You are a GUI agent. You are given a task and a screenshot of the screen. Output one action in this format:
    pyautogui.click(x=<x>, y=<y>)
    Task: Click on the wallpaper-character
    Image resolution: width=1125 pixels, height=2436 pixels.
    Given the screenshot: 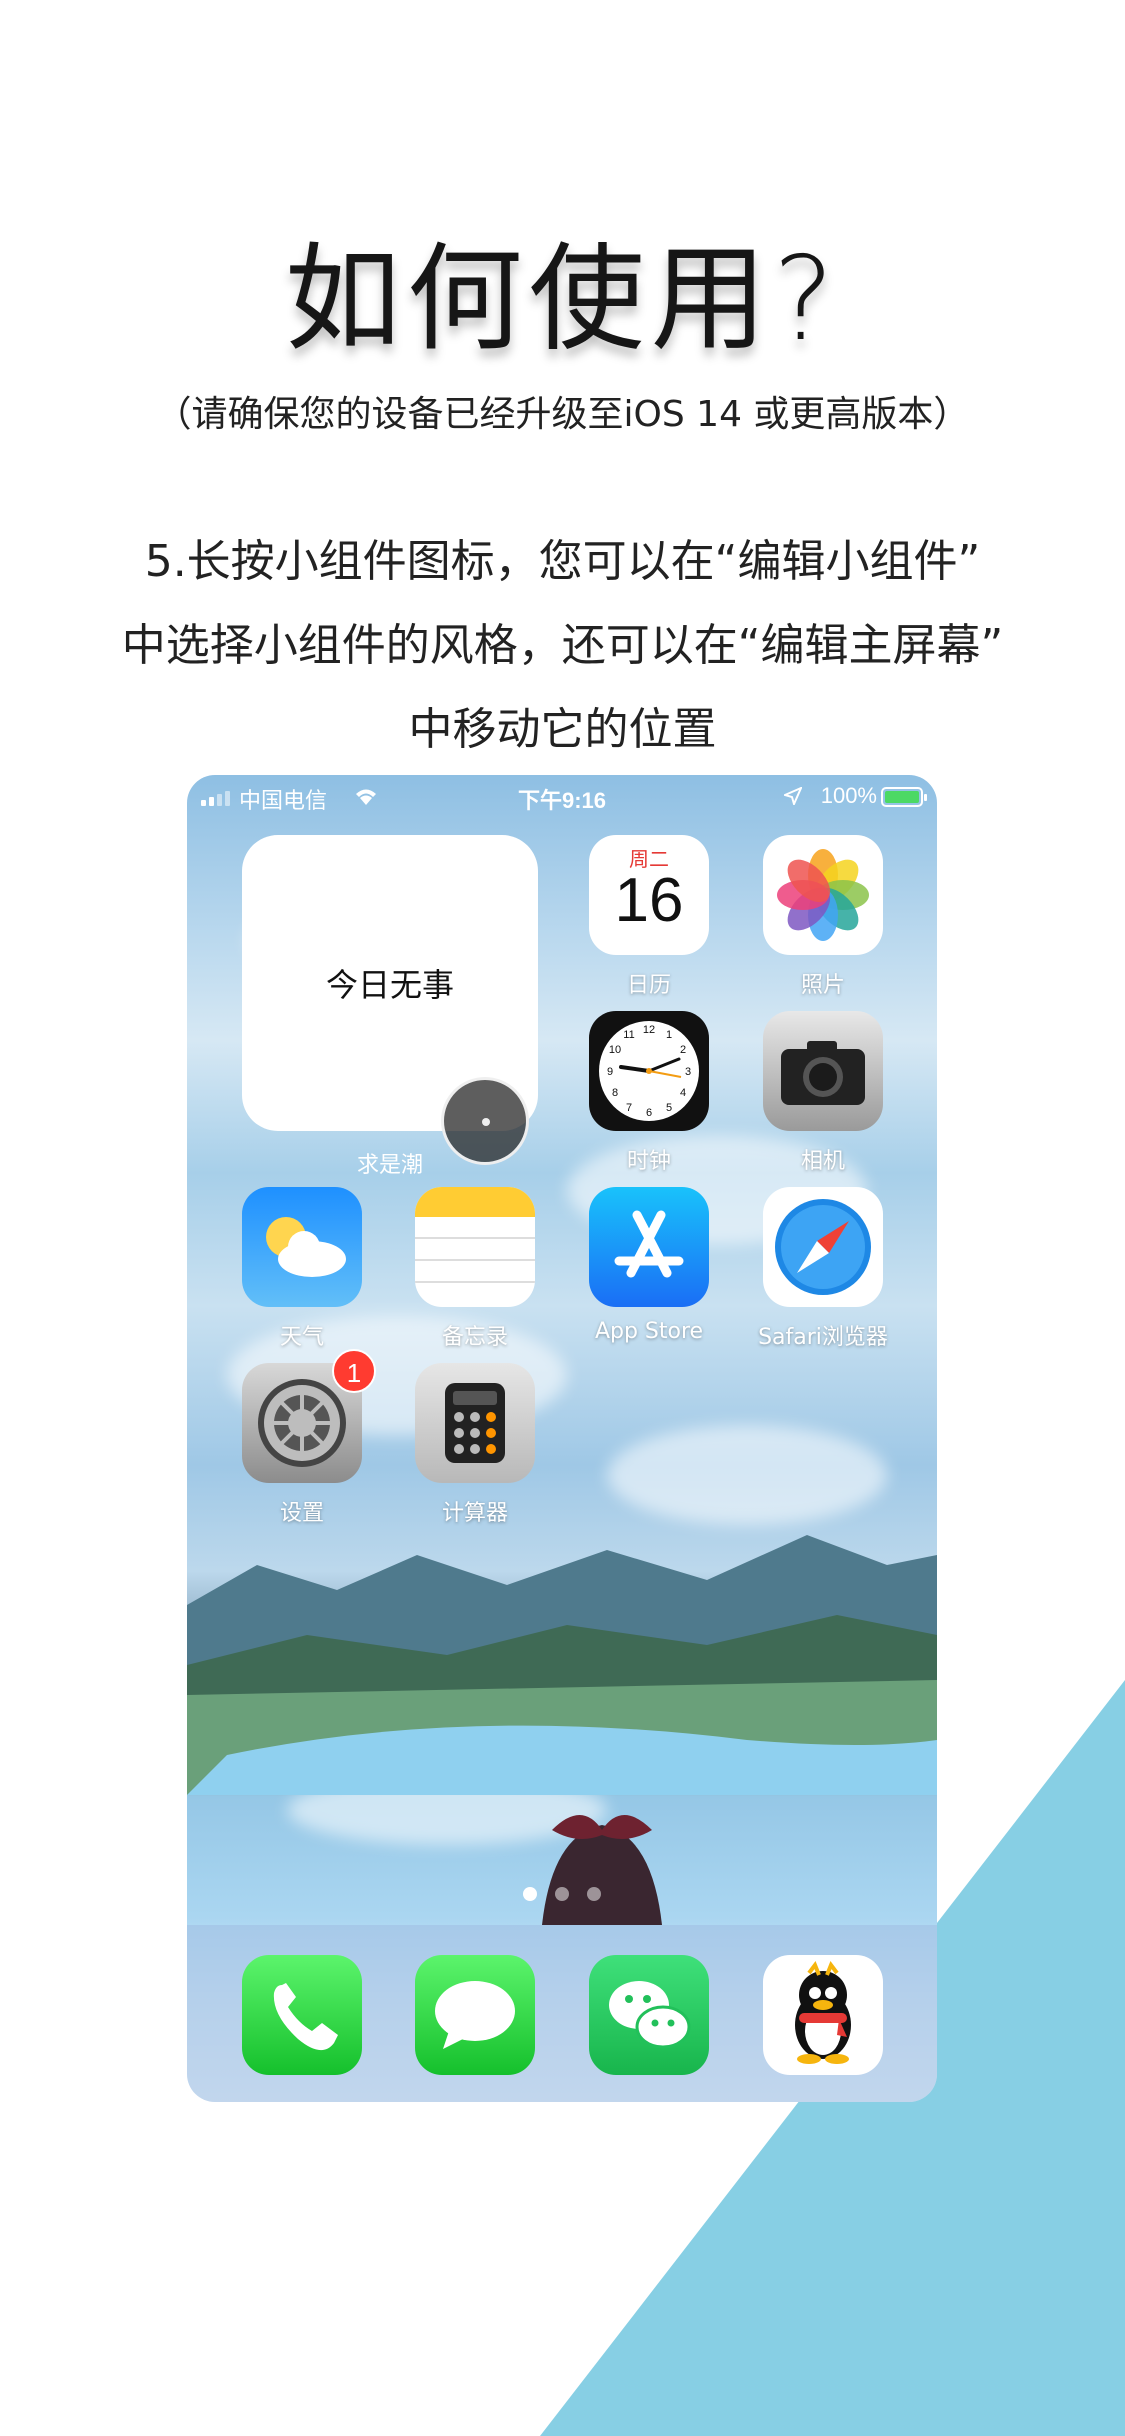 What is the action you would take?
    pyautogui.click(x=602, y=1870)
    